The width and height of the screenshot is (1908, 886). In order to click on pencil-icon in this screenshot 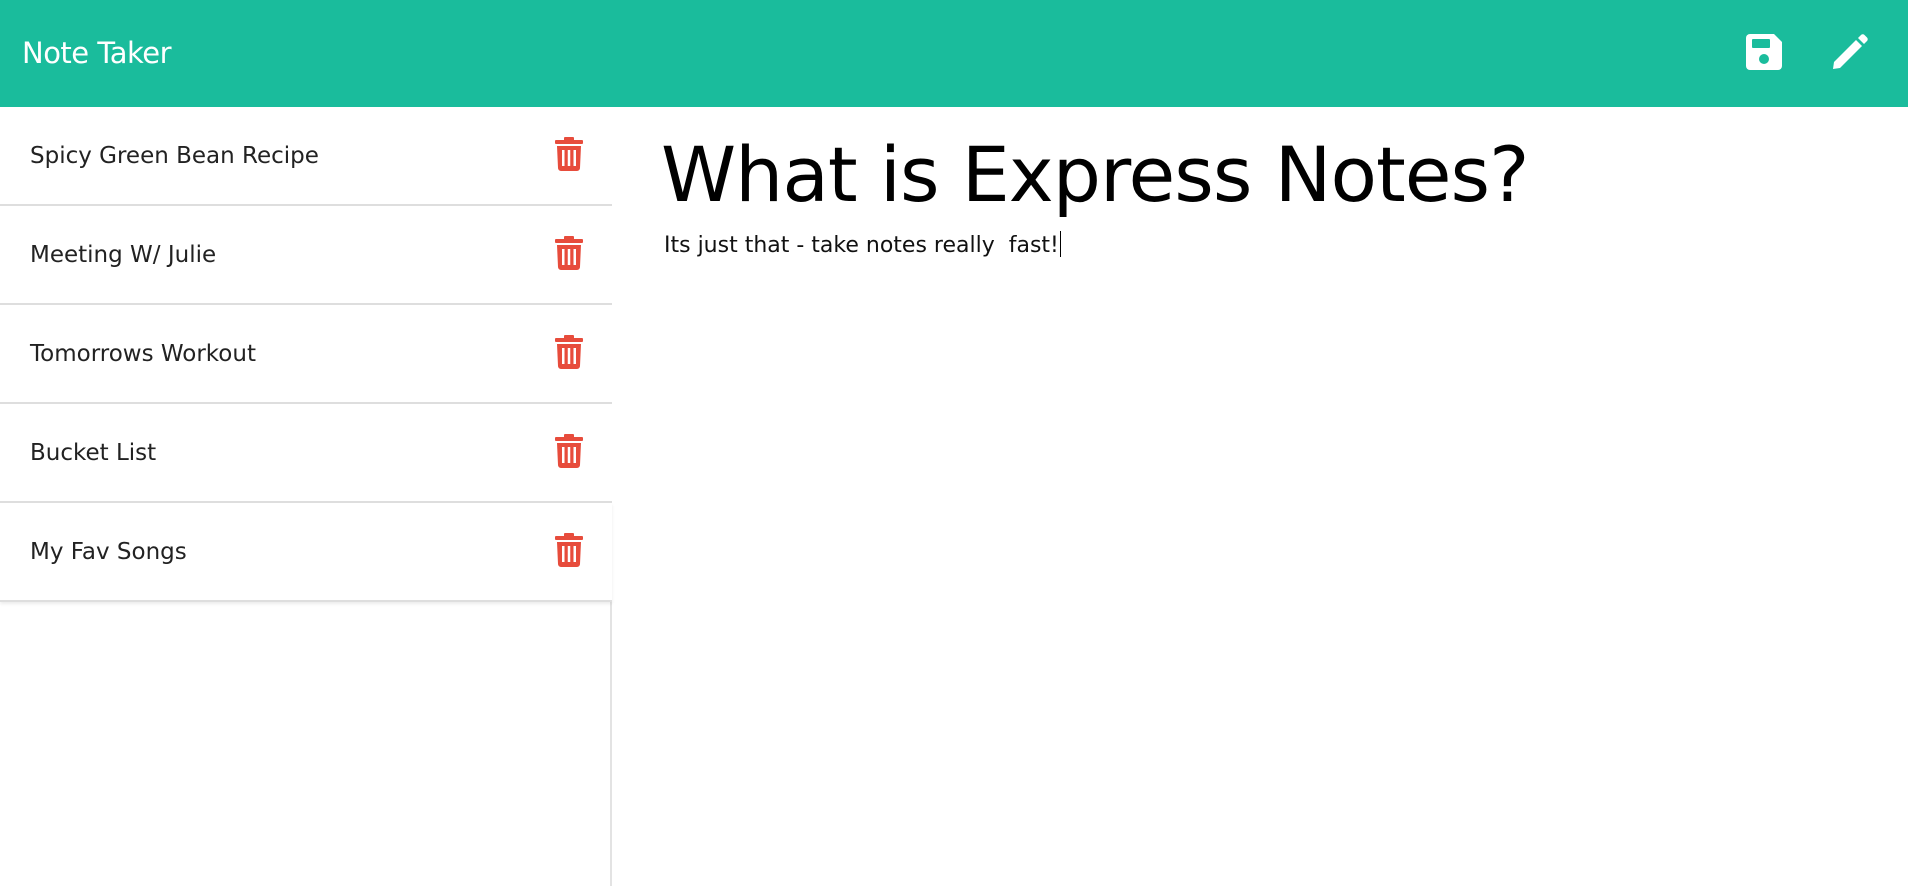, I will do `click(1850, 51)`.